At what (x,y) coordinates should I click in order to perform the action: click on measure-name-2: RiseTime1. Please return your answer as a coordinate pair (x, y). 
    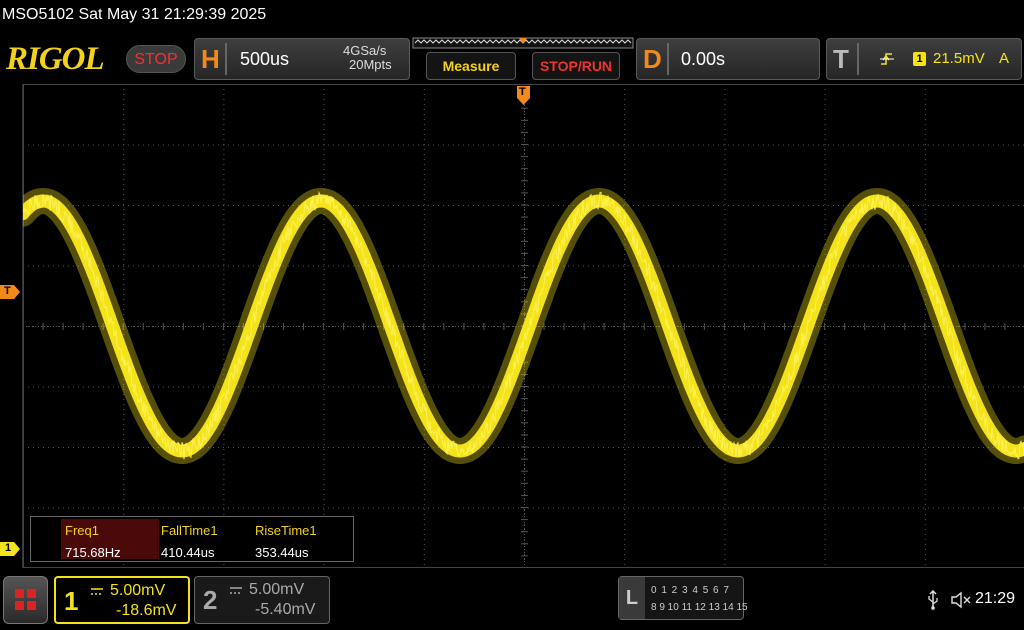
    Looking at the image, I should click on (286, 530).